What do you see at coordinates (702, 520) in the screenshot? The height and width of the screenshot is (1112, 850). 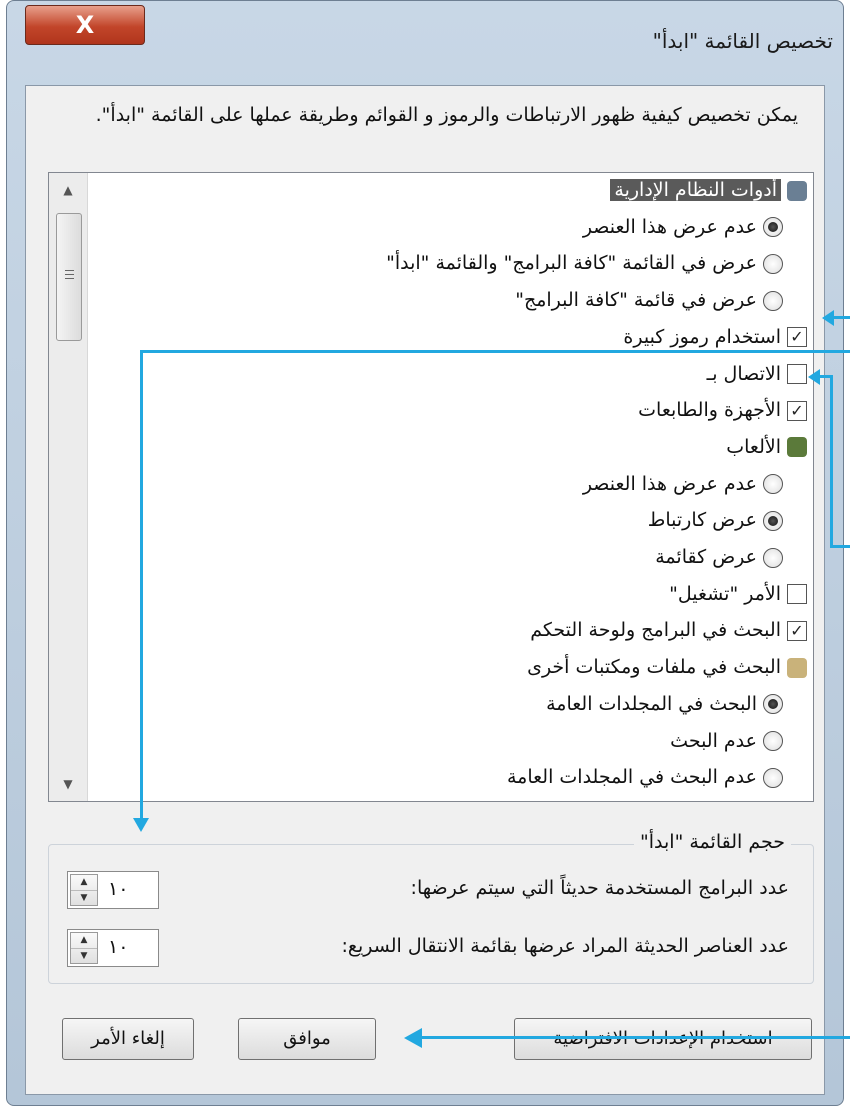 I see `item-label: عرض كارتباط` at bounding box center [702, 520].